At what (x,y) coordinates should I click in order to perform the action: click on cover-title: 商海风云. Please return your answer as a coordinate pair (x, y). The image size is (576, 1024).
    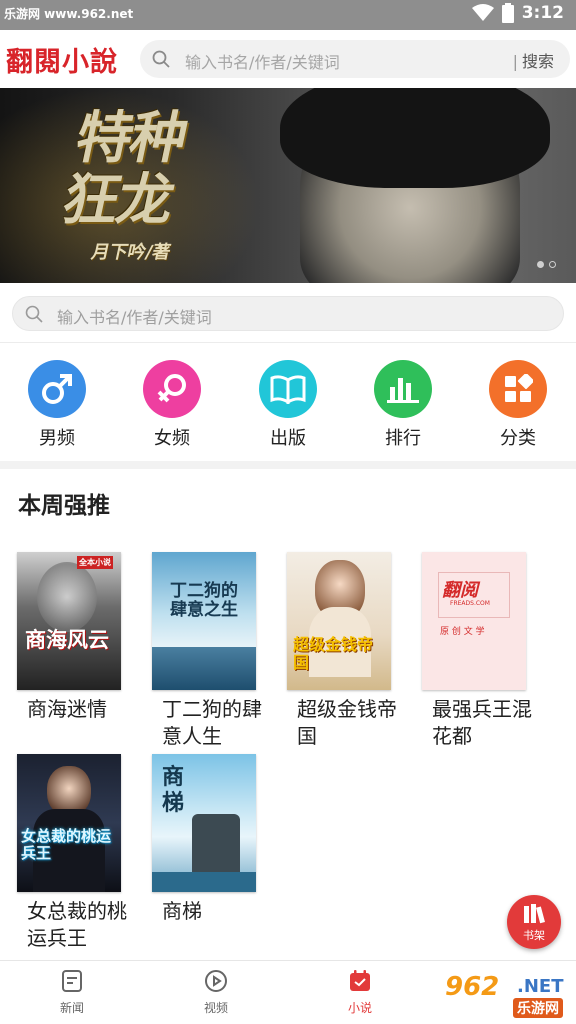
    Looking at the image, I should click on (67, 640).